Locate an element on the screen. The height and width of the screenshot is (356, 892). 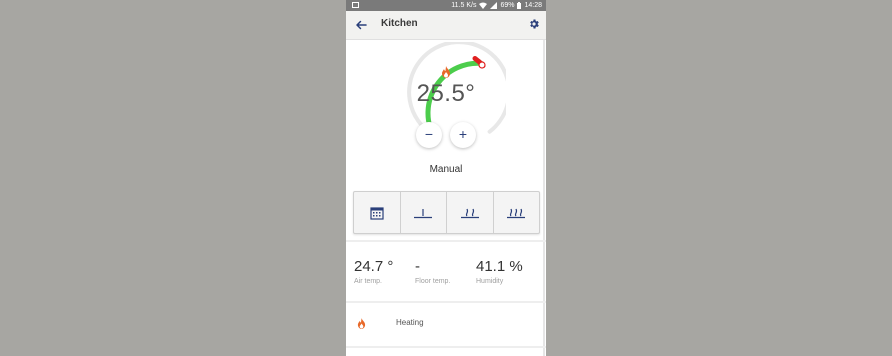
schedule-mode-button is located at coordinates (377, 212).